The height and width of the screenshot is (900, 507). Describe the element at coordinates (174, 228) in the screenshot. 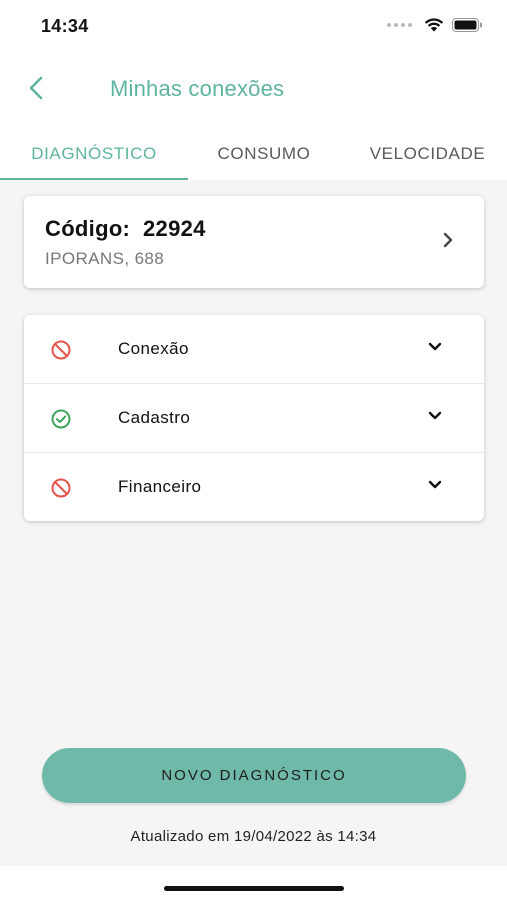

I see `code-value: 22924` at that location.